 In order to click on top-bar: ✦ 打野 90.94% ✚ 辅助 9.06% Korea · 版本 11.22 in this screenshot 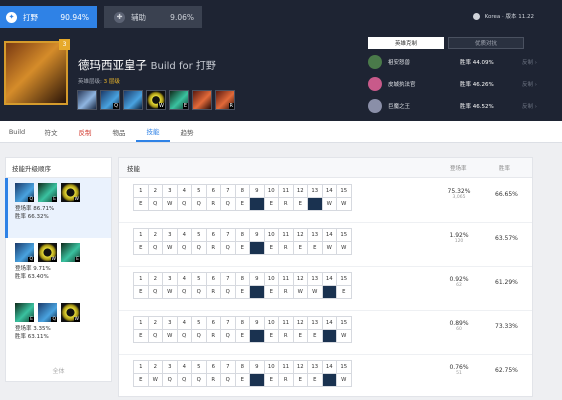, I will do `click(281, 17)`.